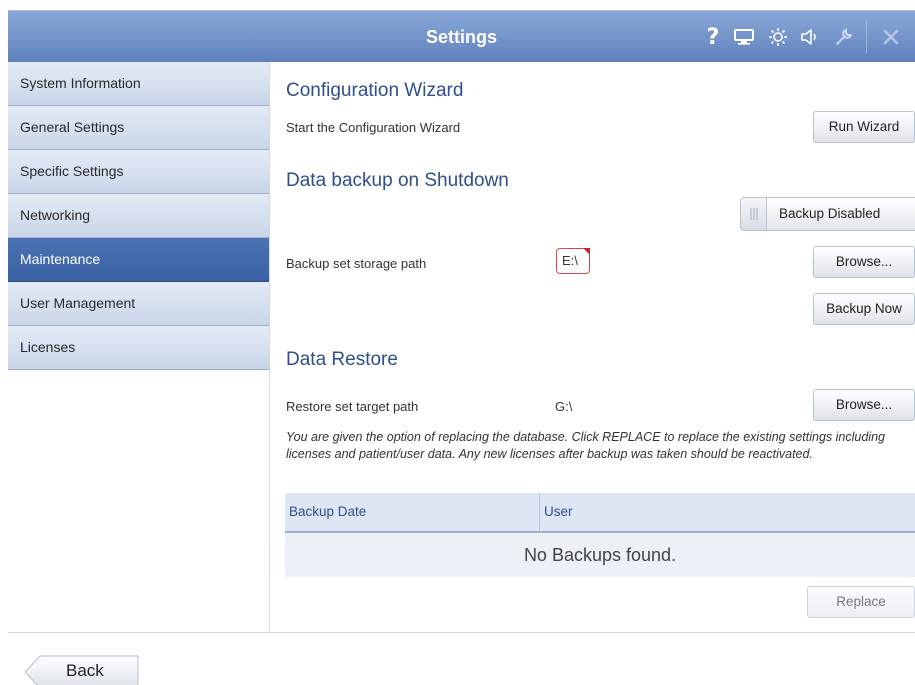 The image size is (915, 685). I want to click on back-button-label: Back, so click(85, 670).